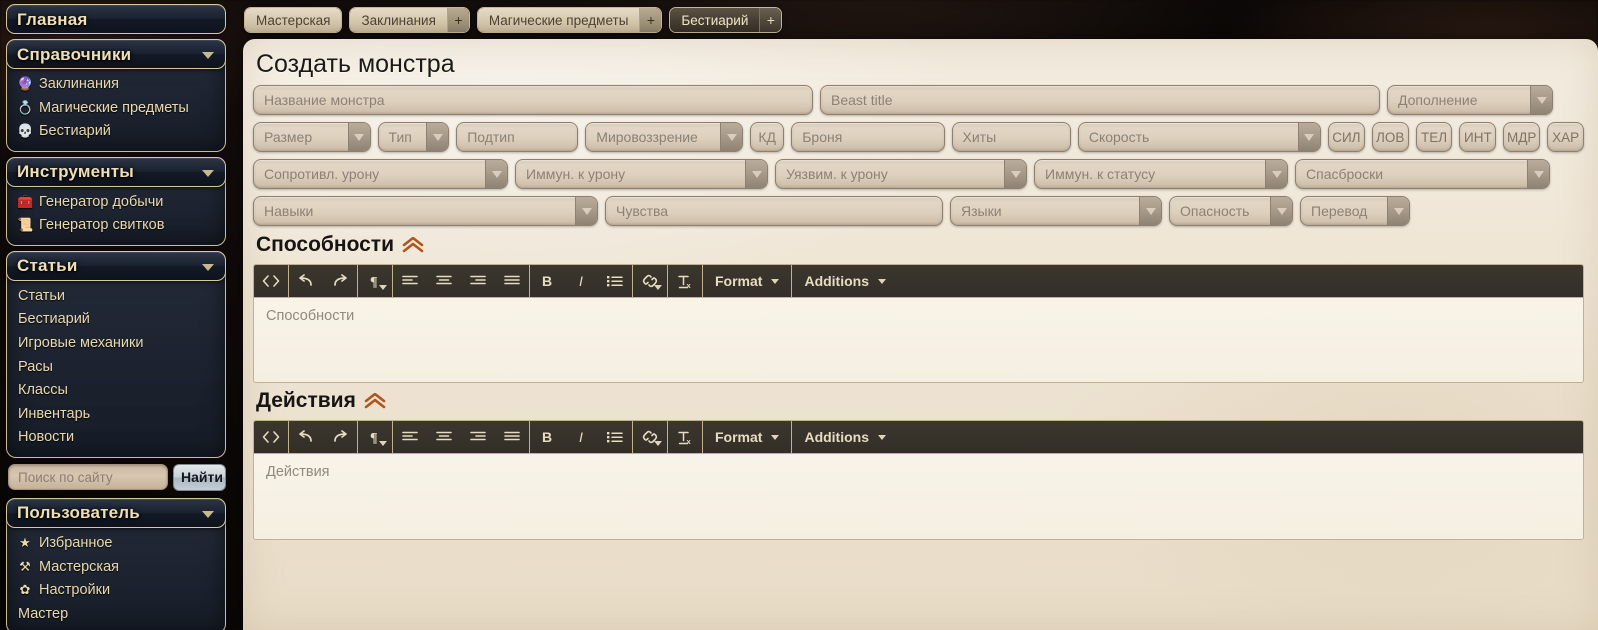 The height and width of the screenshot is (630, 1598). Describe the element at coordinates (116, 226) in the screenshot. I see `sidebar-item-scroll-generator: 📜 Генератор свитков` at that location.